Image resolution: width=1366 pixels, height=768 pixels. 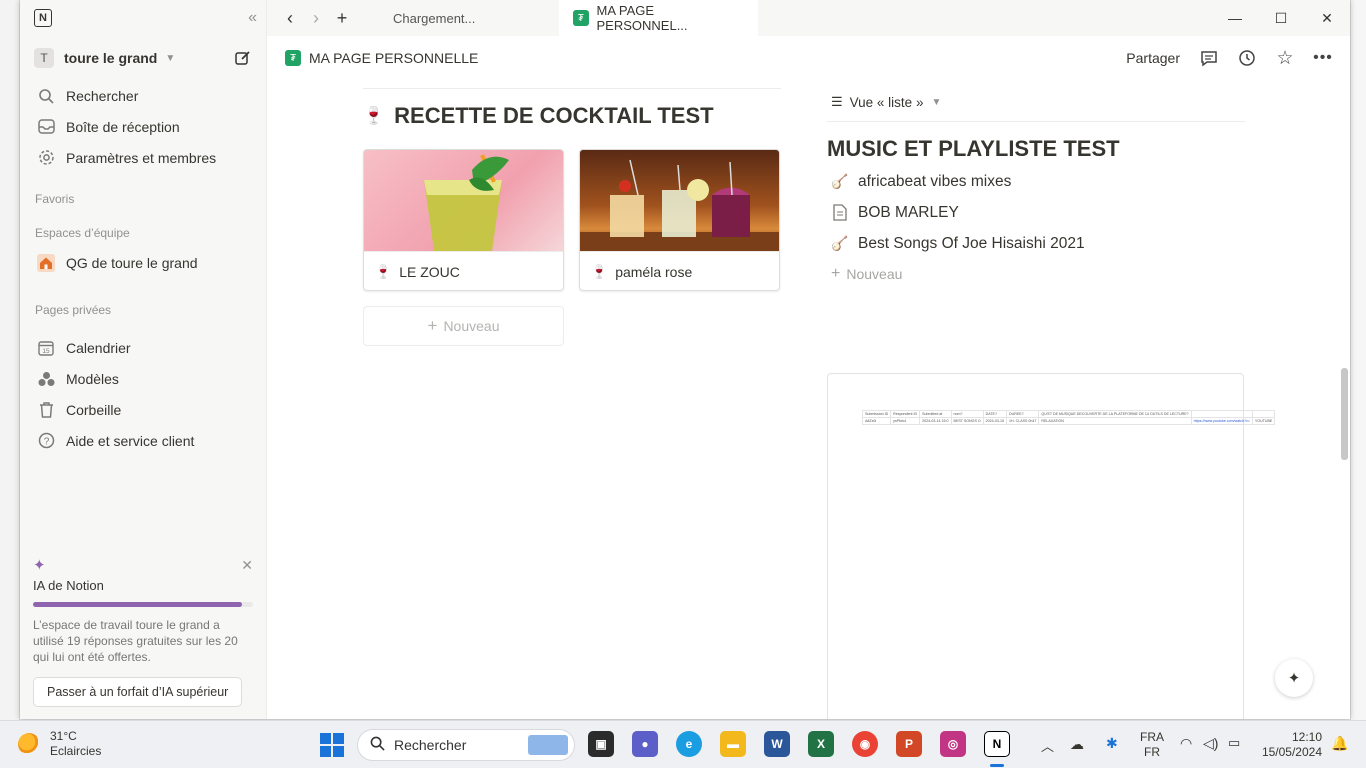 What do you see at coordinates (252, 18) in the screenshot?
I see `collapse-sidebar-icon: «` at bounding box center [252, 18].